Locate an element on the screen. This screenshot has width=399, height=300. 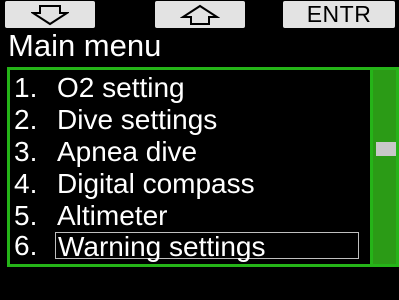
menu-item-digital-compass: 4. Digital compass is located at coordinates (190, 184).